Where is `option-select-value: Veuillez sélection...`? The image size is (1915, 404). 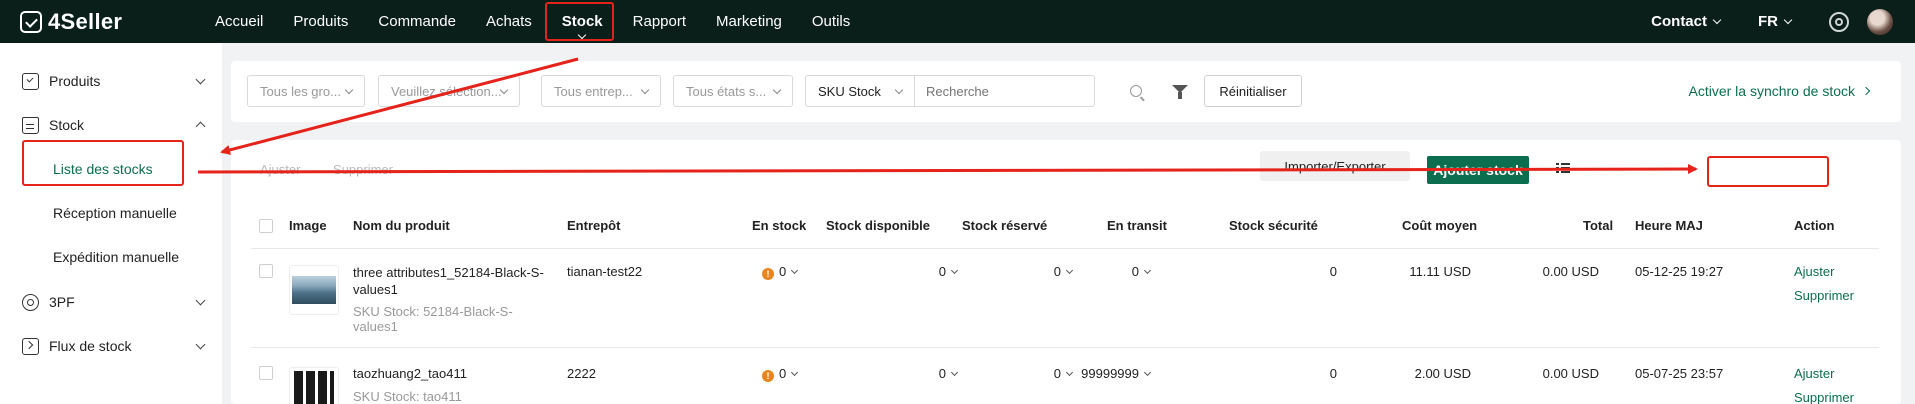 option-select-value: Veuillez sélection... is located at coordinates (446, 91).